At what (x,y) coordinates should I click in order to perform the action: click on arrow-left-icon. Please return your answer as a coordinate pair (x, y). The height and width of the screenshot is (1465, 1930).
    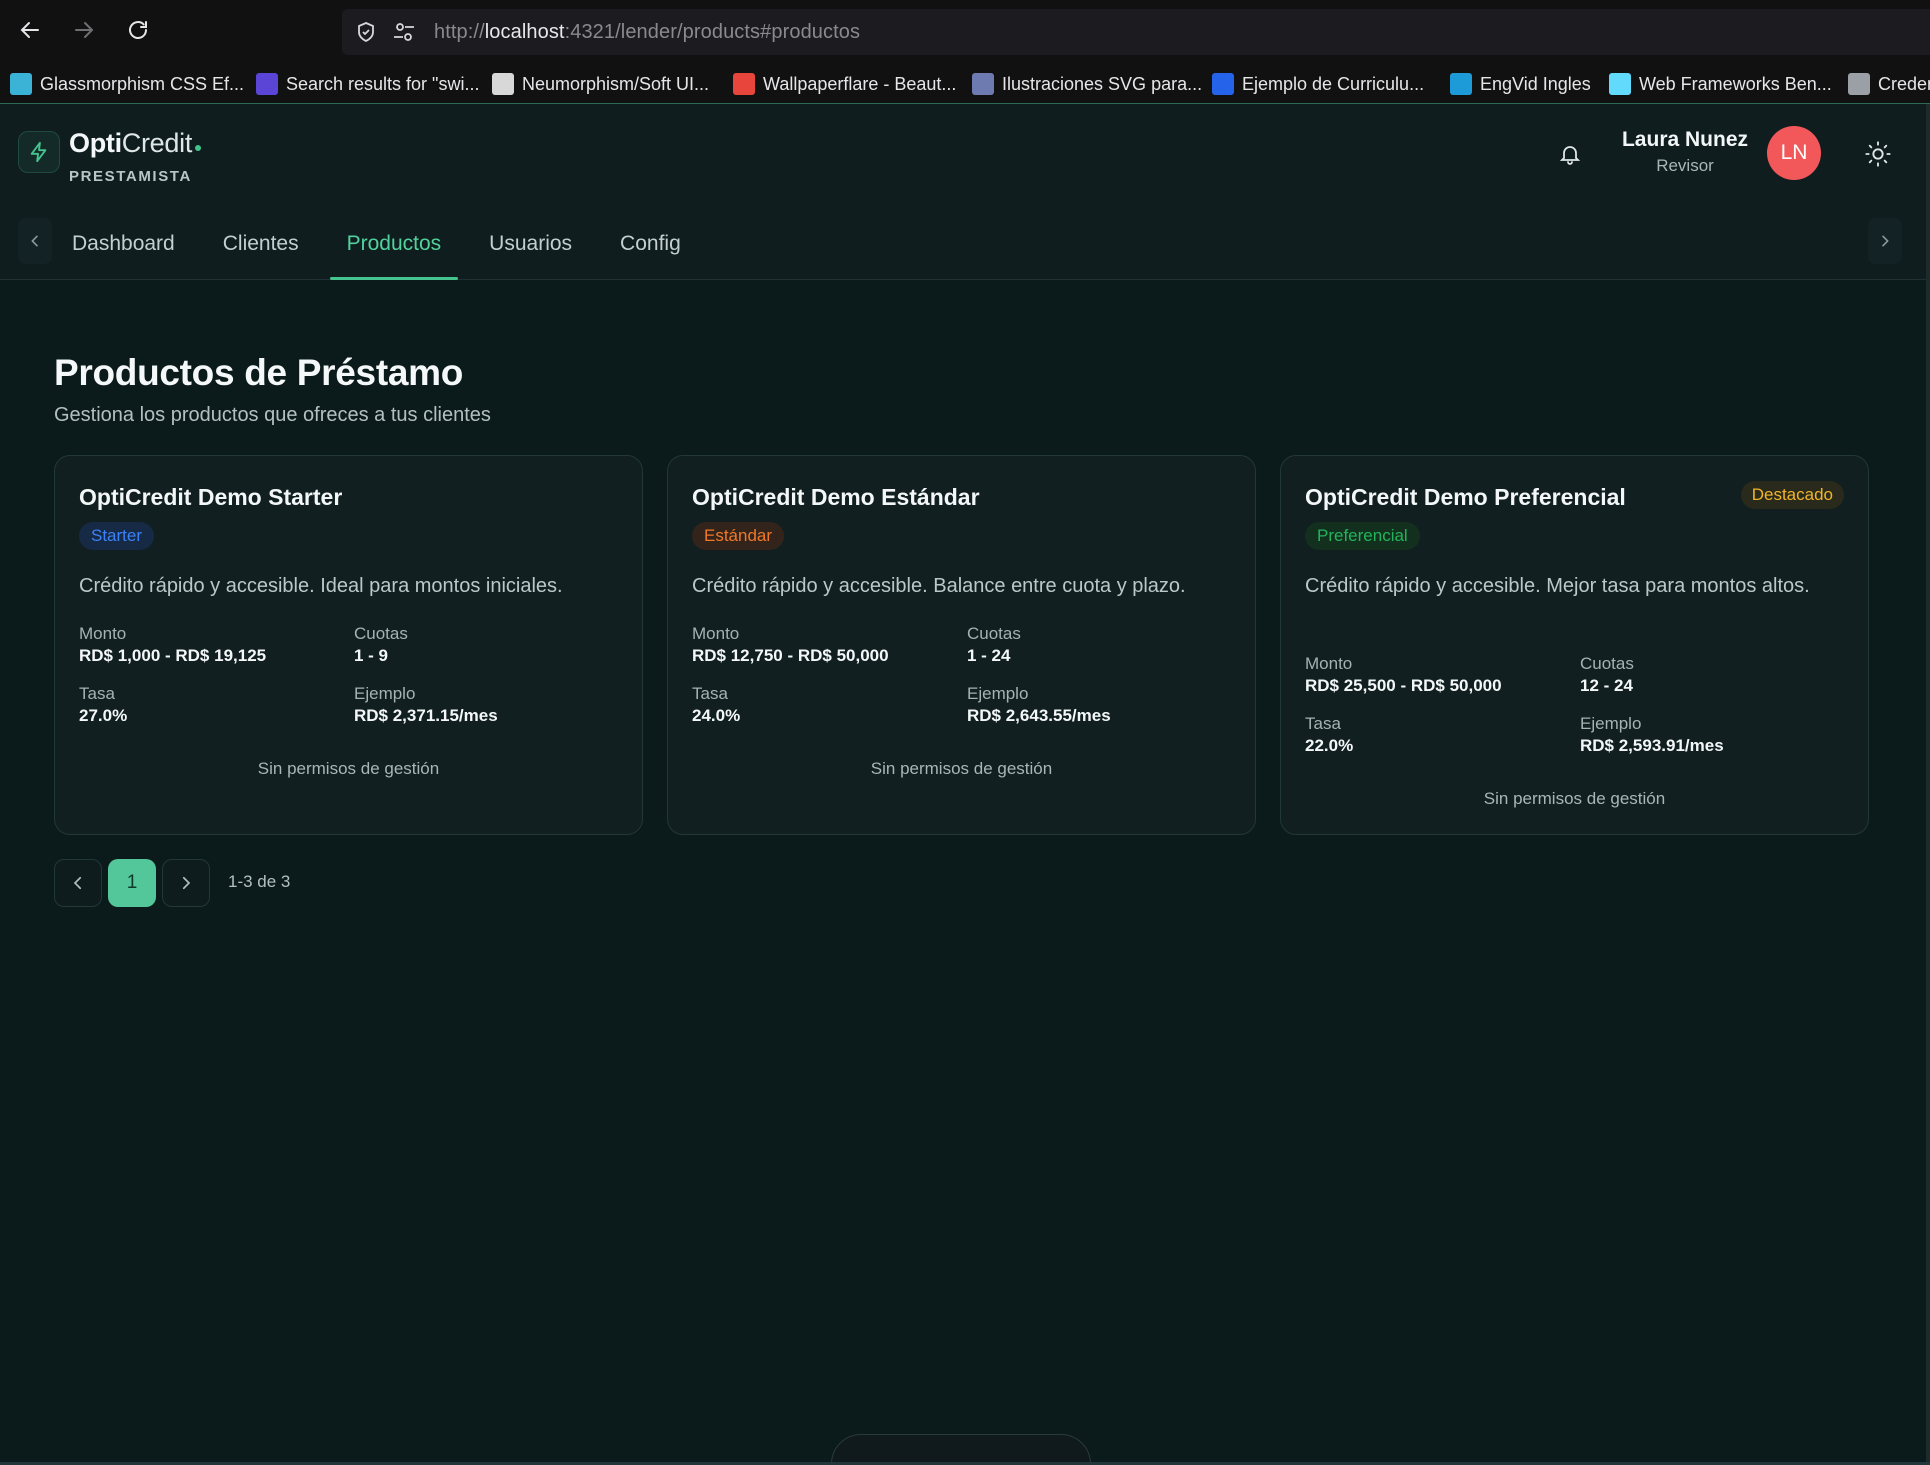
    Looking at the image, I should click on (29, 30).